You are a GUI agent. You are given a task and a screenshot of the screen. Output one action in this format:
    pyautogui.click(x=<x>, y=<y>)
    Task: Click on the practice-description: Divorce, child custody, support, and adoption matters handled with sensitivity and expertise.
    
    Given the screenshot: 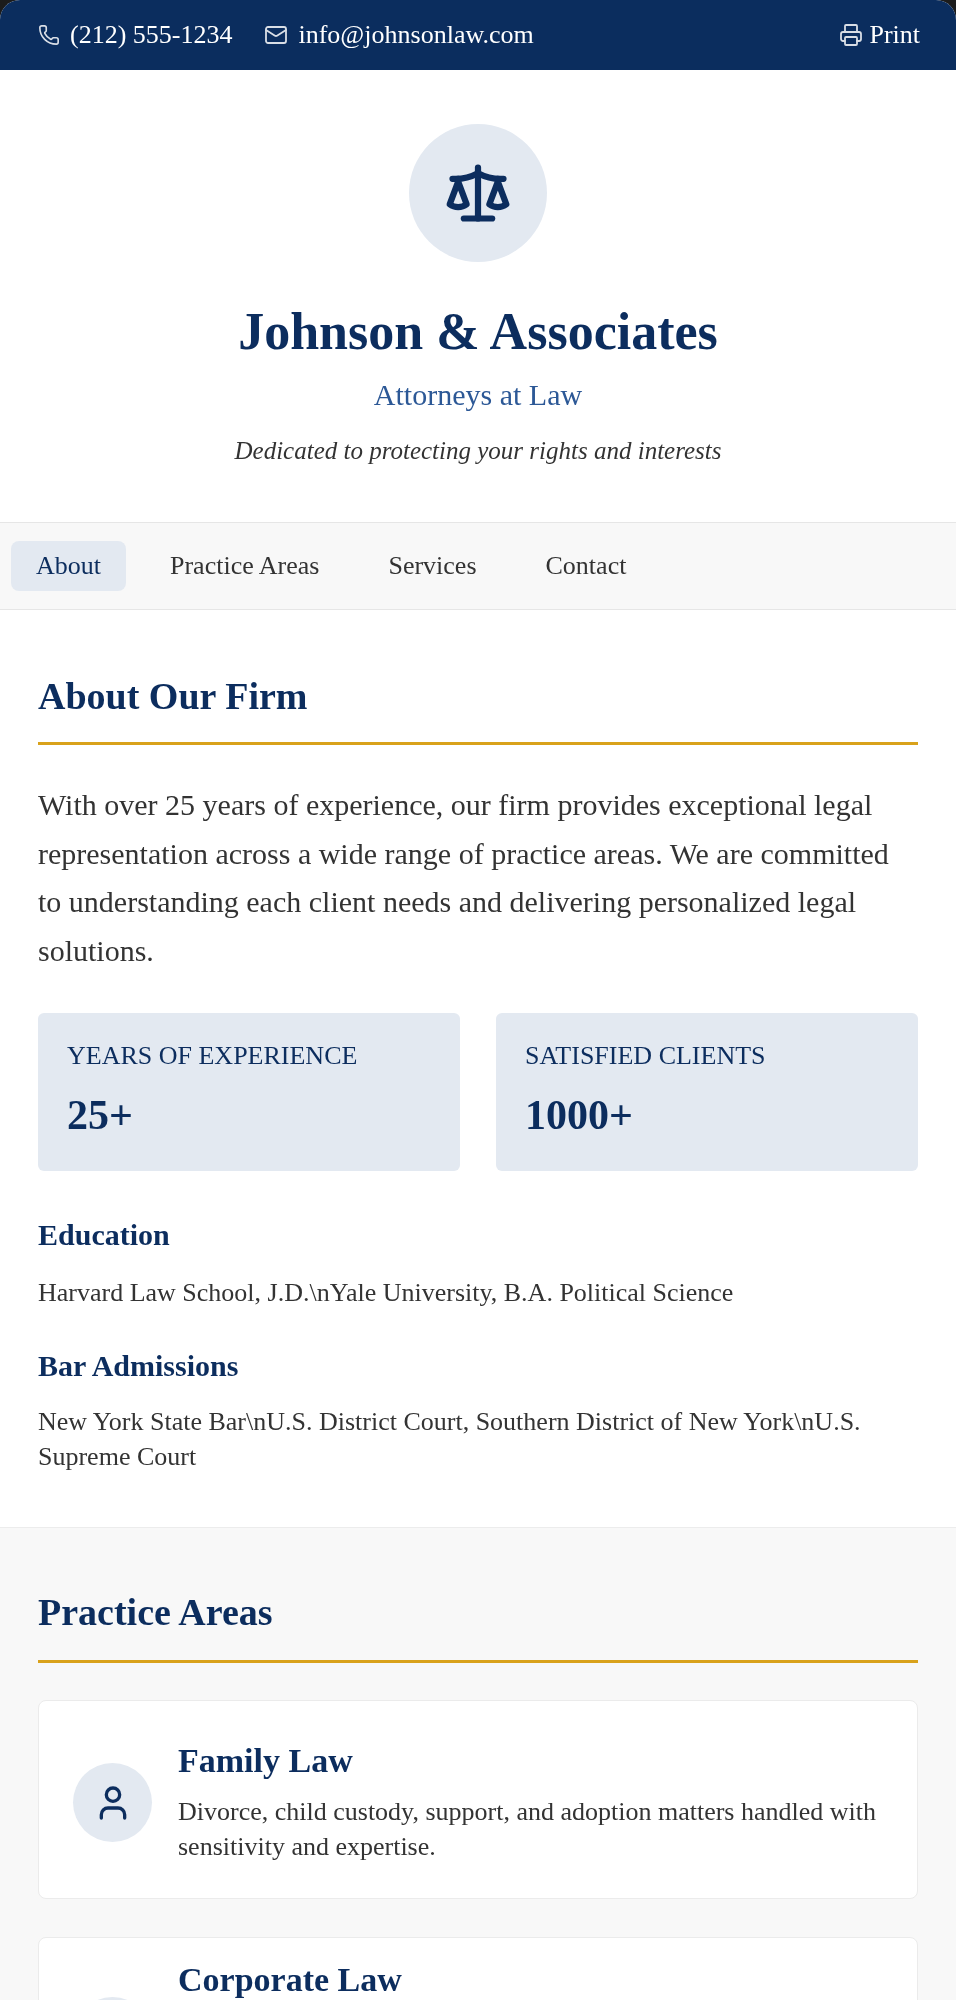 What is the action you would take?
    pyautogui.click(x=527, y=1829)
    